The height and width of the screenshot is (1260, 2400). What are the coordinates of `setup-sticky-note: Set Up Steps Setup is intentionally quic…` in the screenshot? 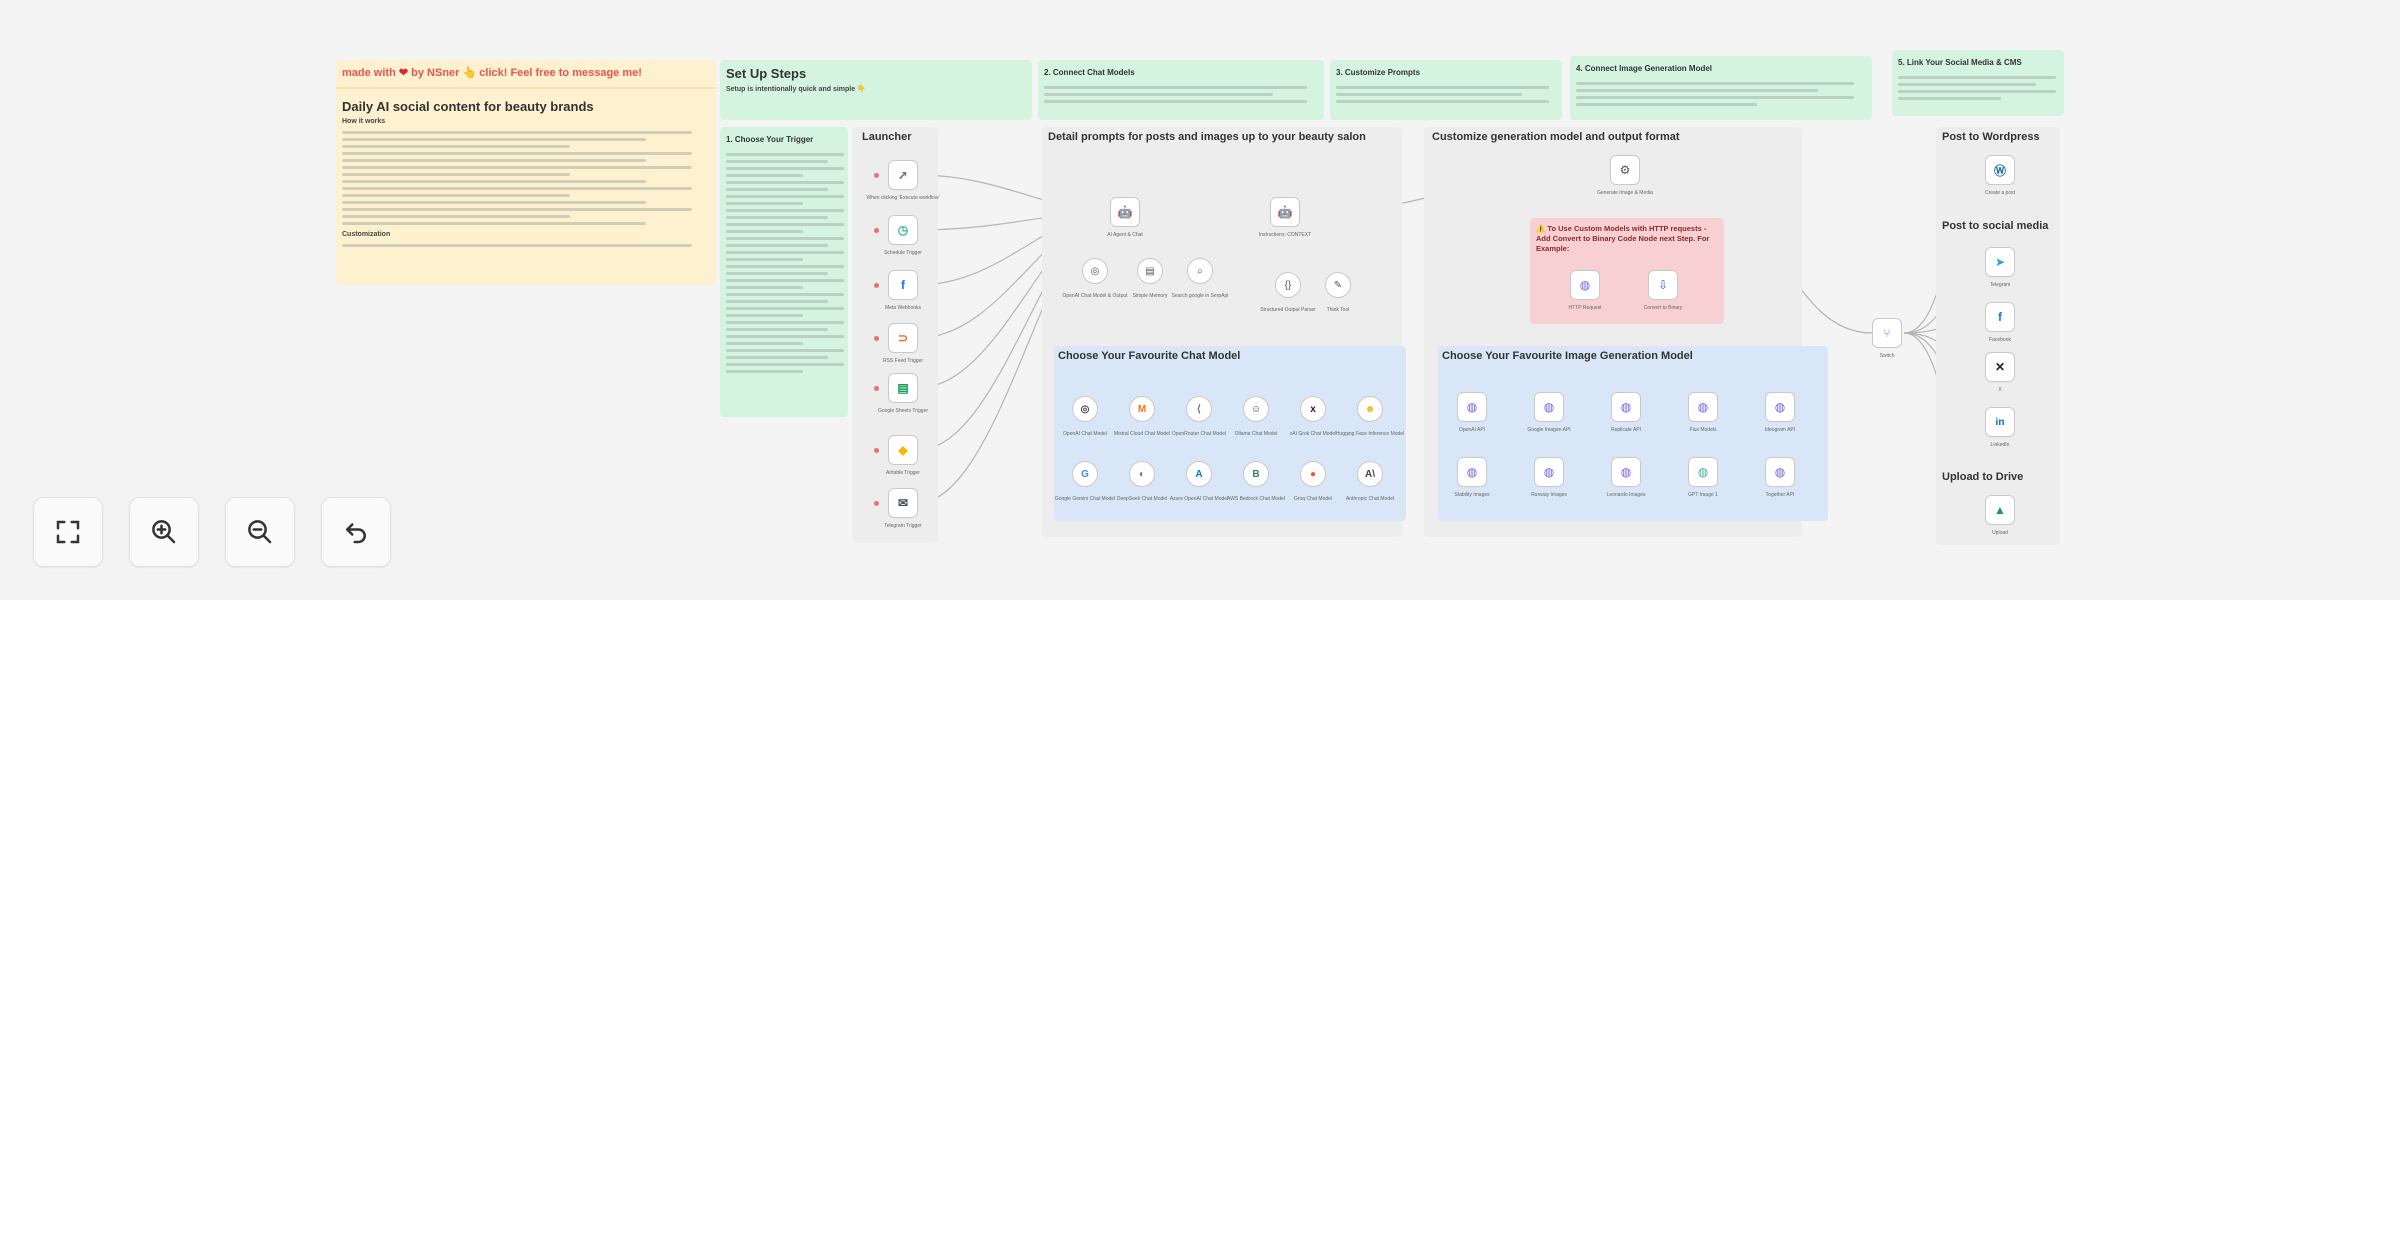 It's located at (876, 90).